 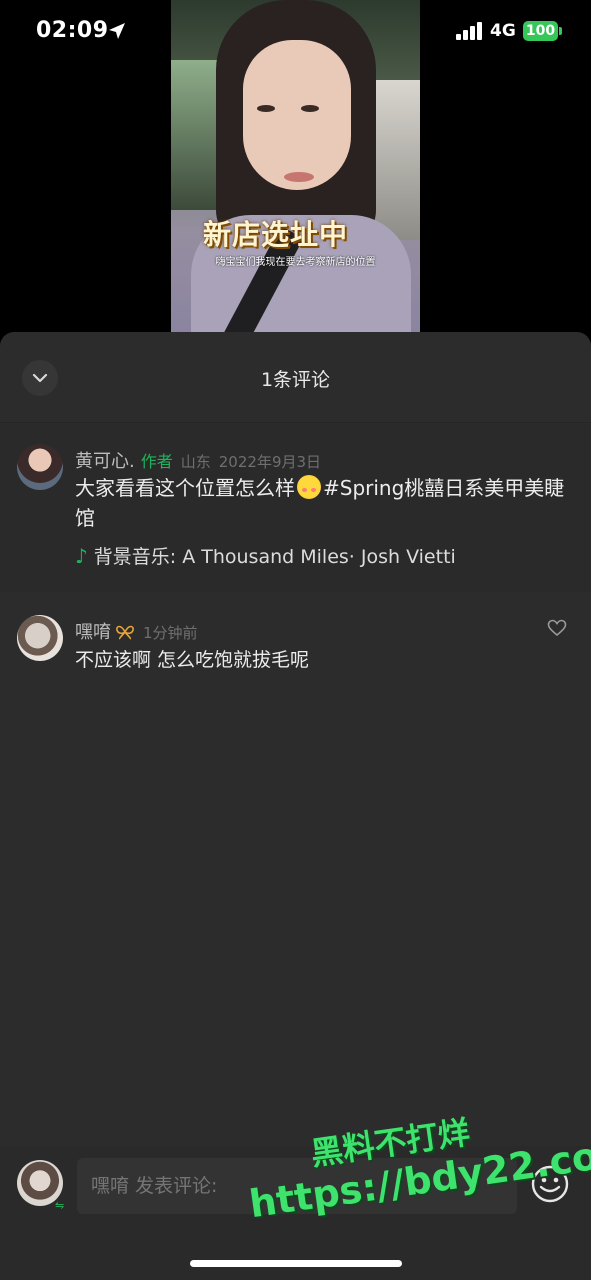 I want to click on post-text-part: 大家看看这个位置怎么样, so click(x=185, y=488).